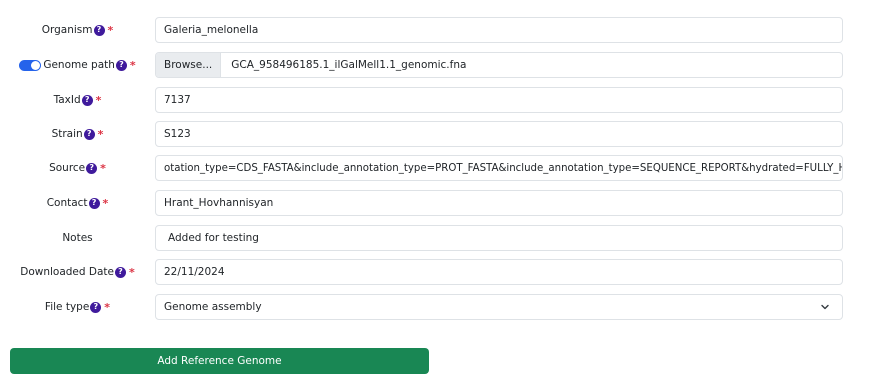 The width and height of the screenshot is (881, 389). What do you see at coordinates (499, 30) in the screenshot?
I see `organism-input: Galeria_melonella` at bounding box center [499, 30].